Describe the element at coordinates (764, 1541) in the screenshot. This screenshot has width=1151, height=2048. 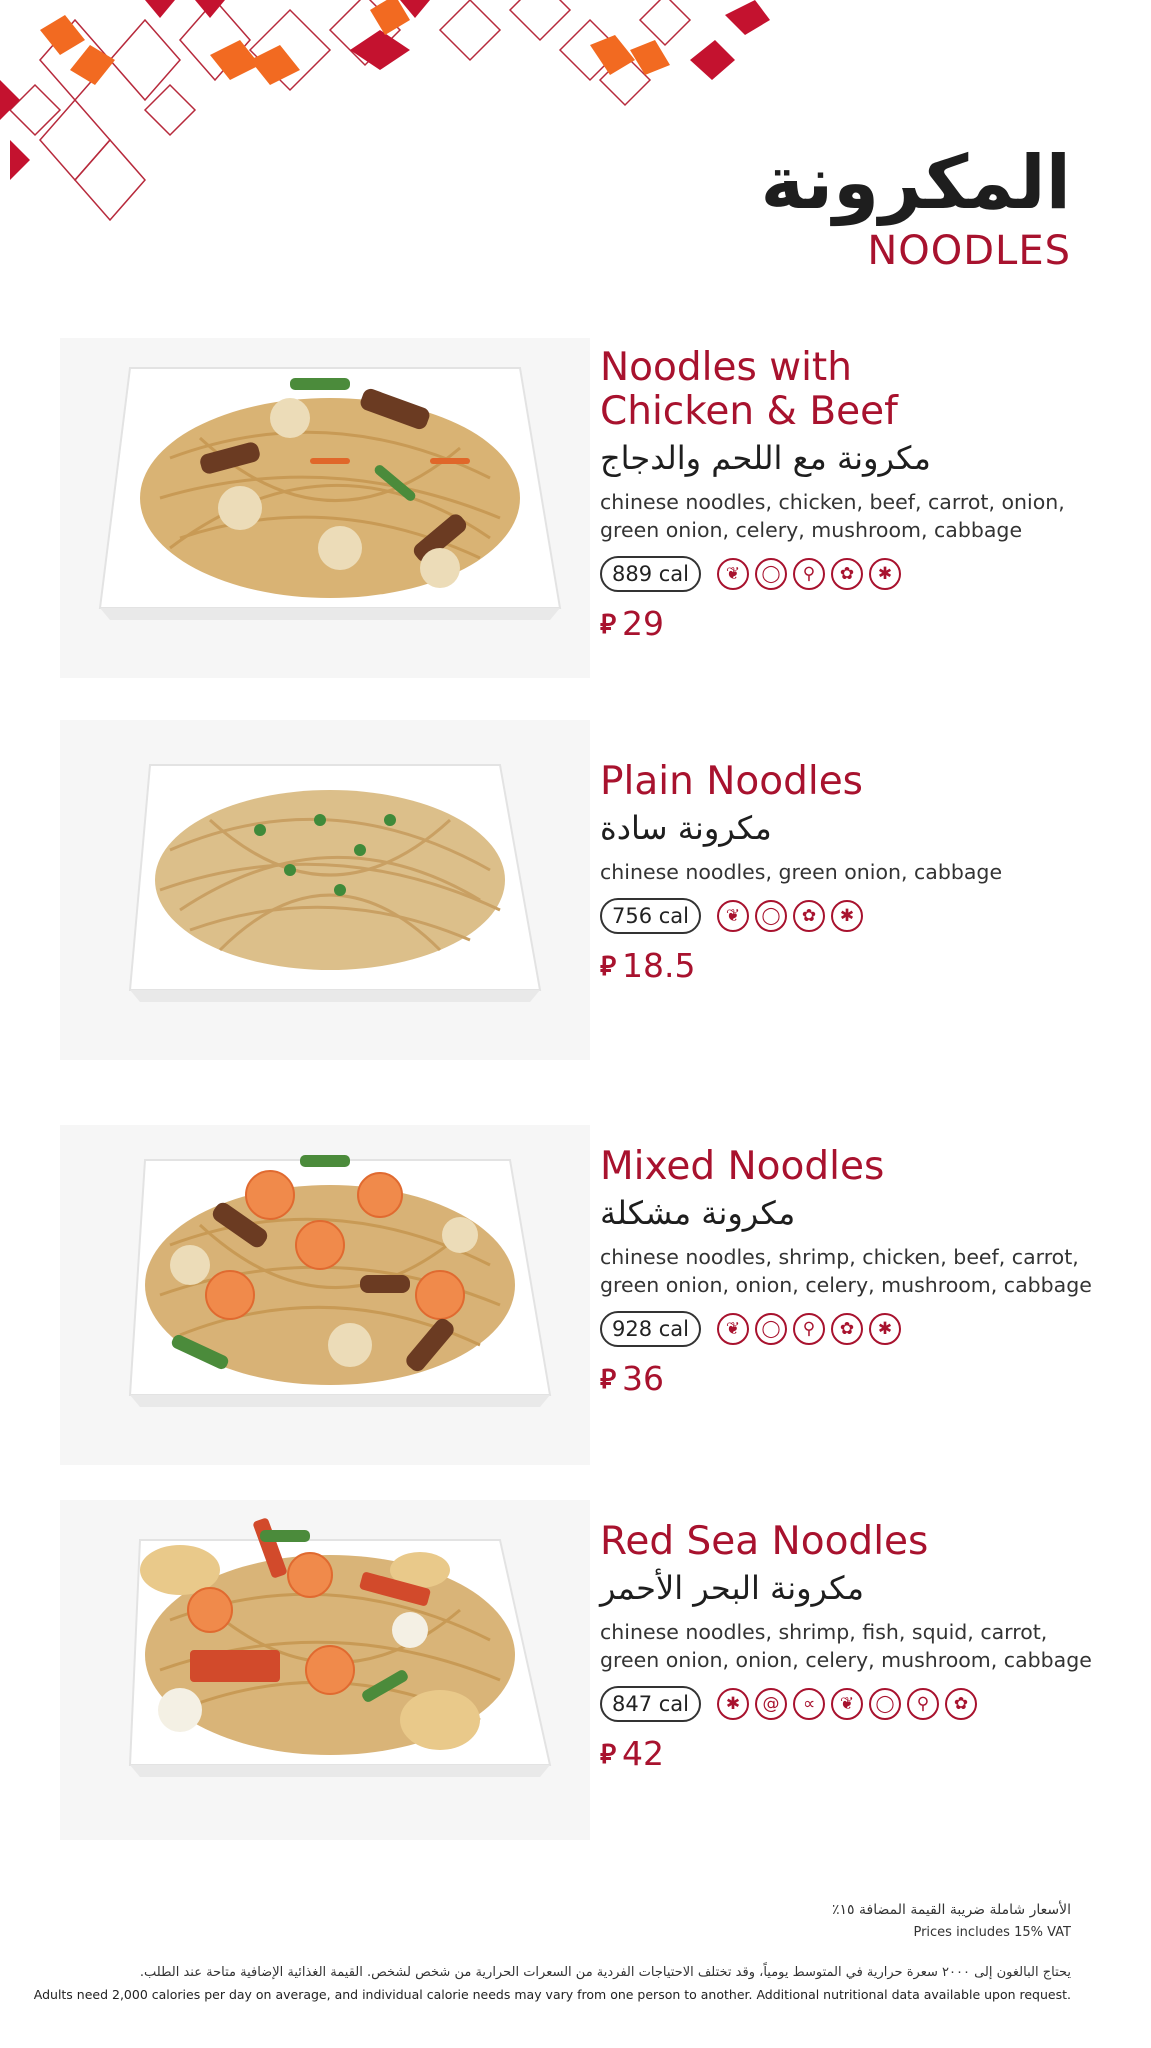
I see `dish-name-line: Red Sea Noodles` at that location.